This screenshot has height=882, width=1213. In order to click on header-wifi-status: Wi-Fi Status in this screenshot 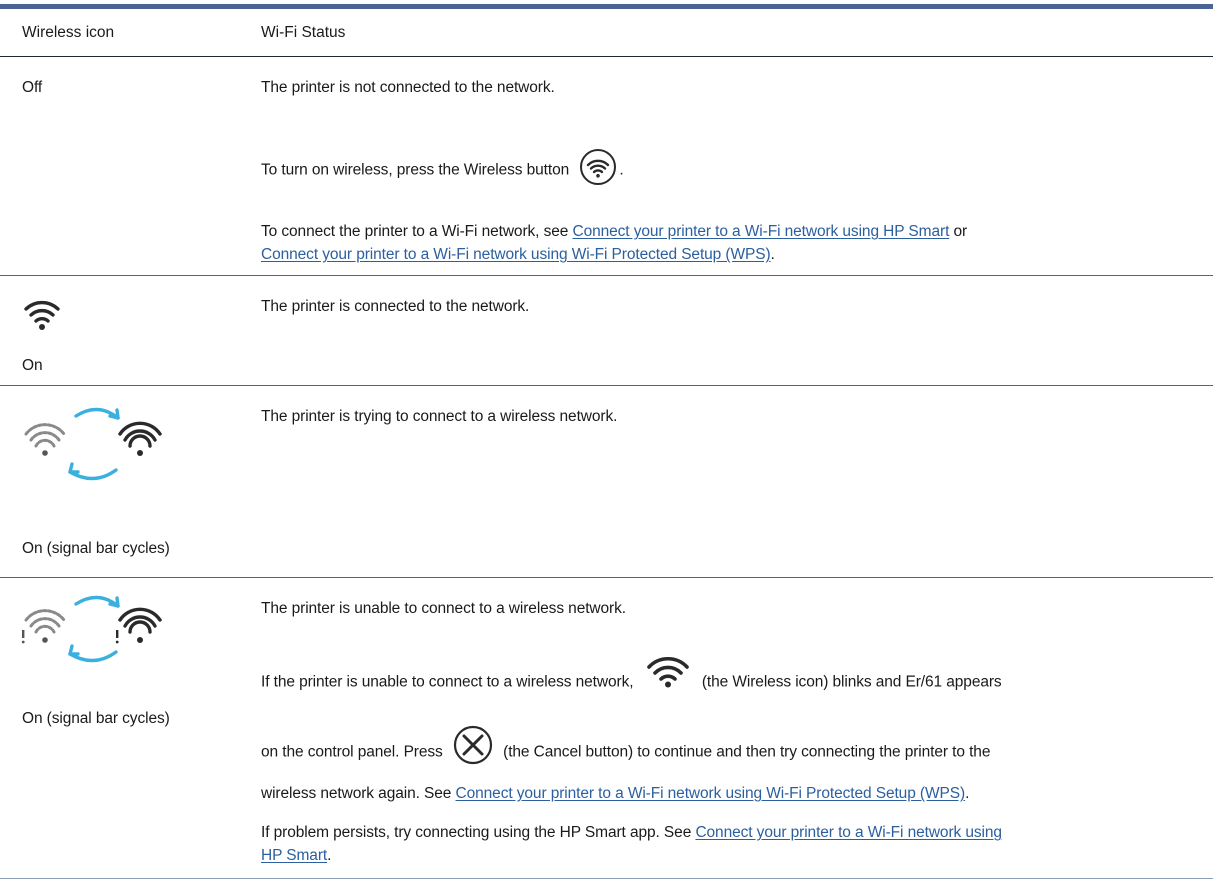, I will do `click(303, 32)`.